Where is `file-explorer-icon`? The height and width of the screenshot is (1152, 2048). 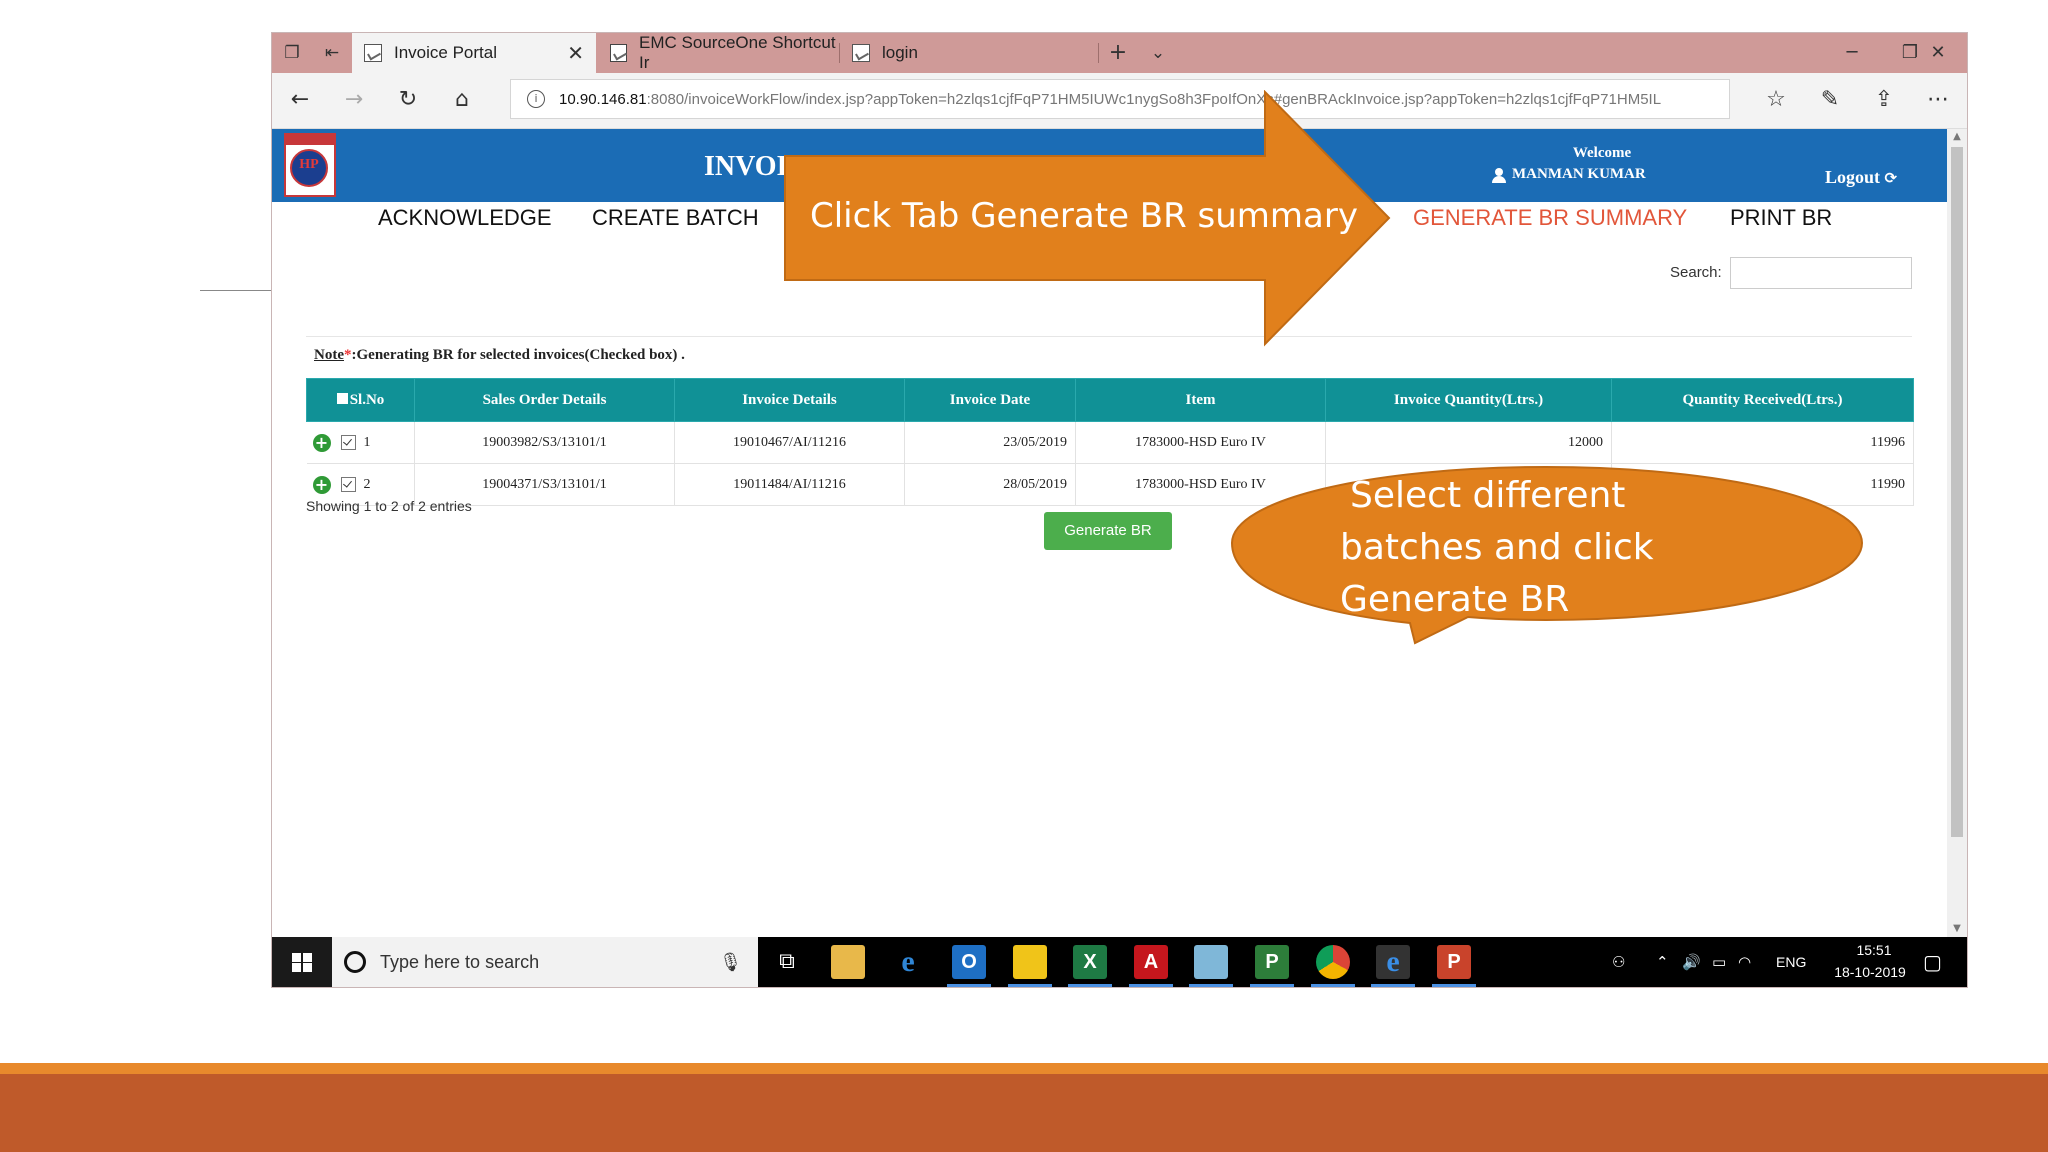 file-explorer-icon is located at coordinates (848, 962).